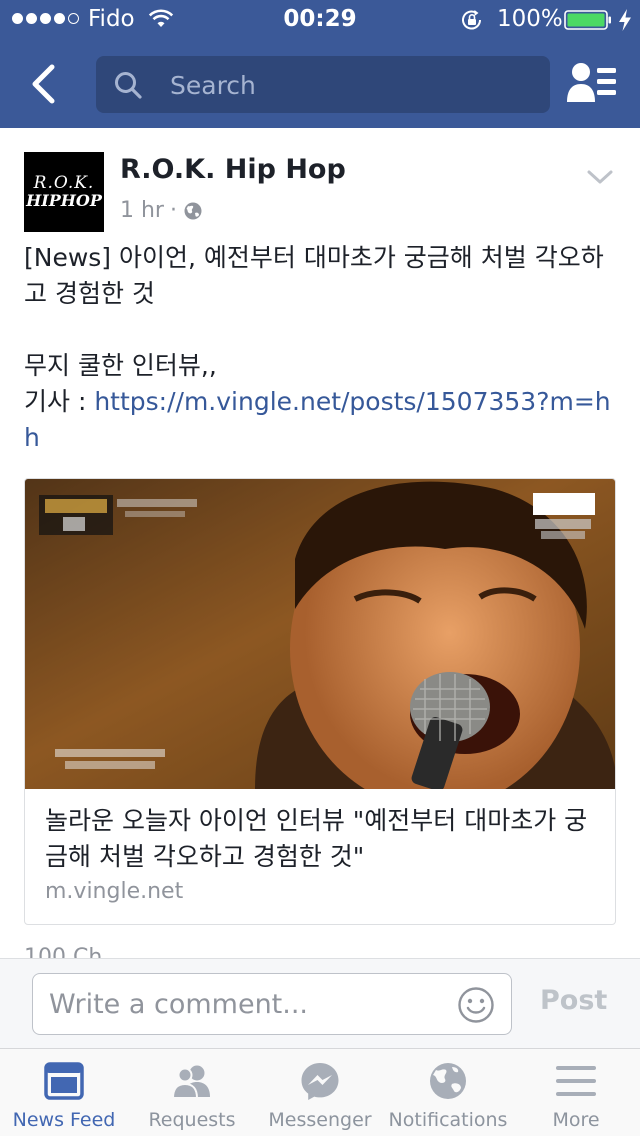 This screenshot has width=640, height=1136. I want to click on link-preview-domain: m.vingle.net, so click(114, 891).